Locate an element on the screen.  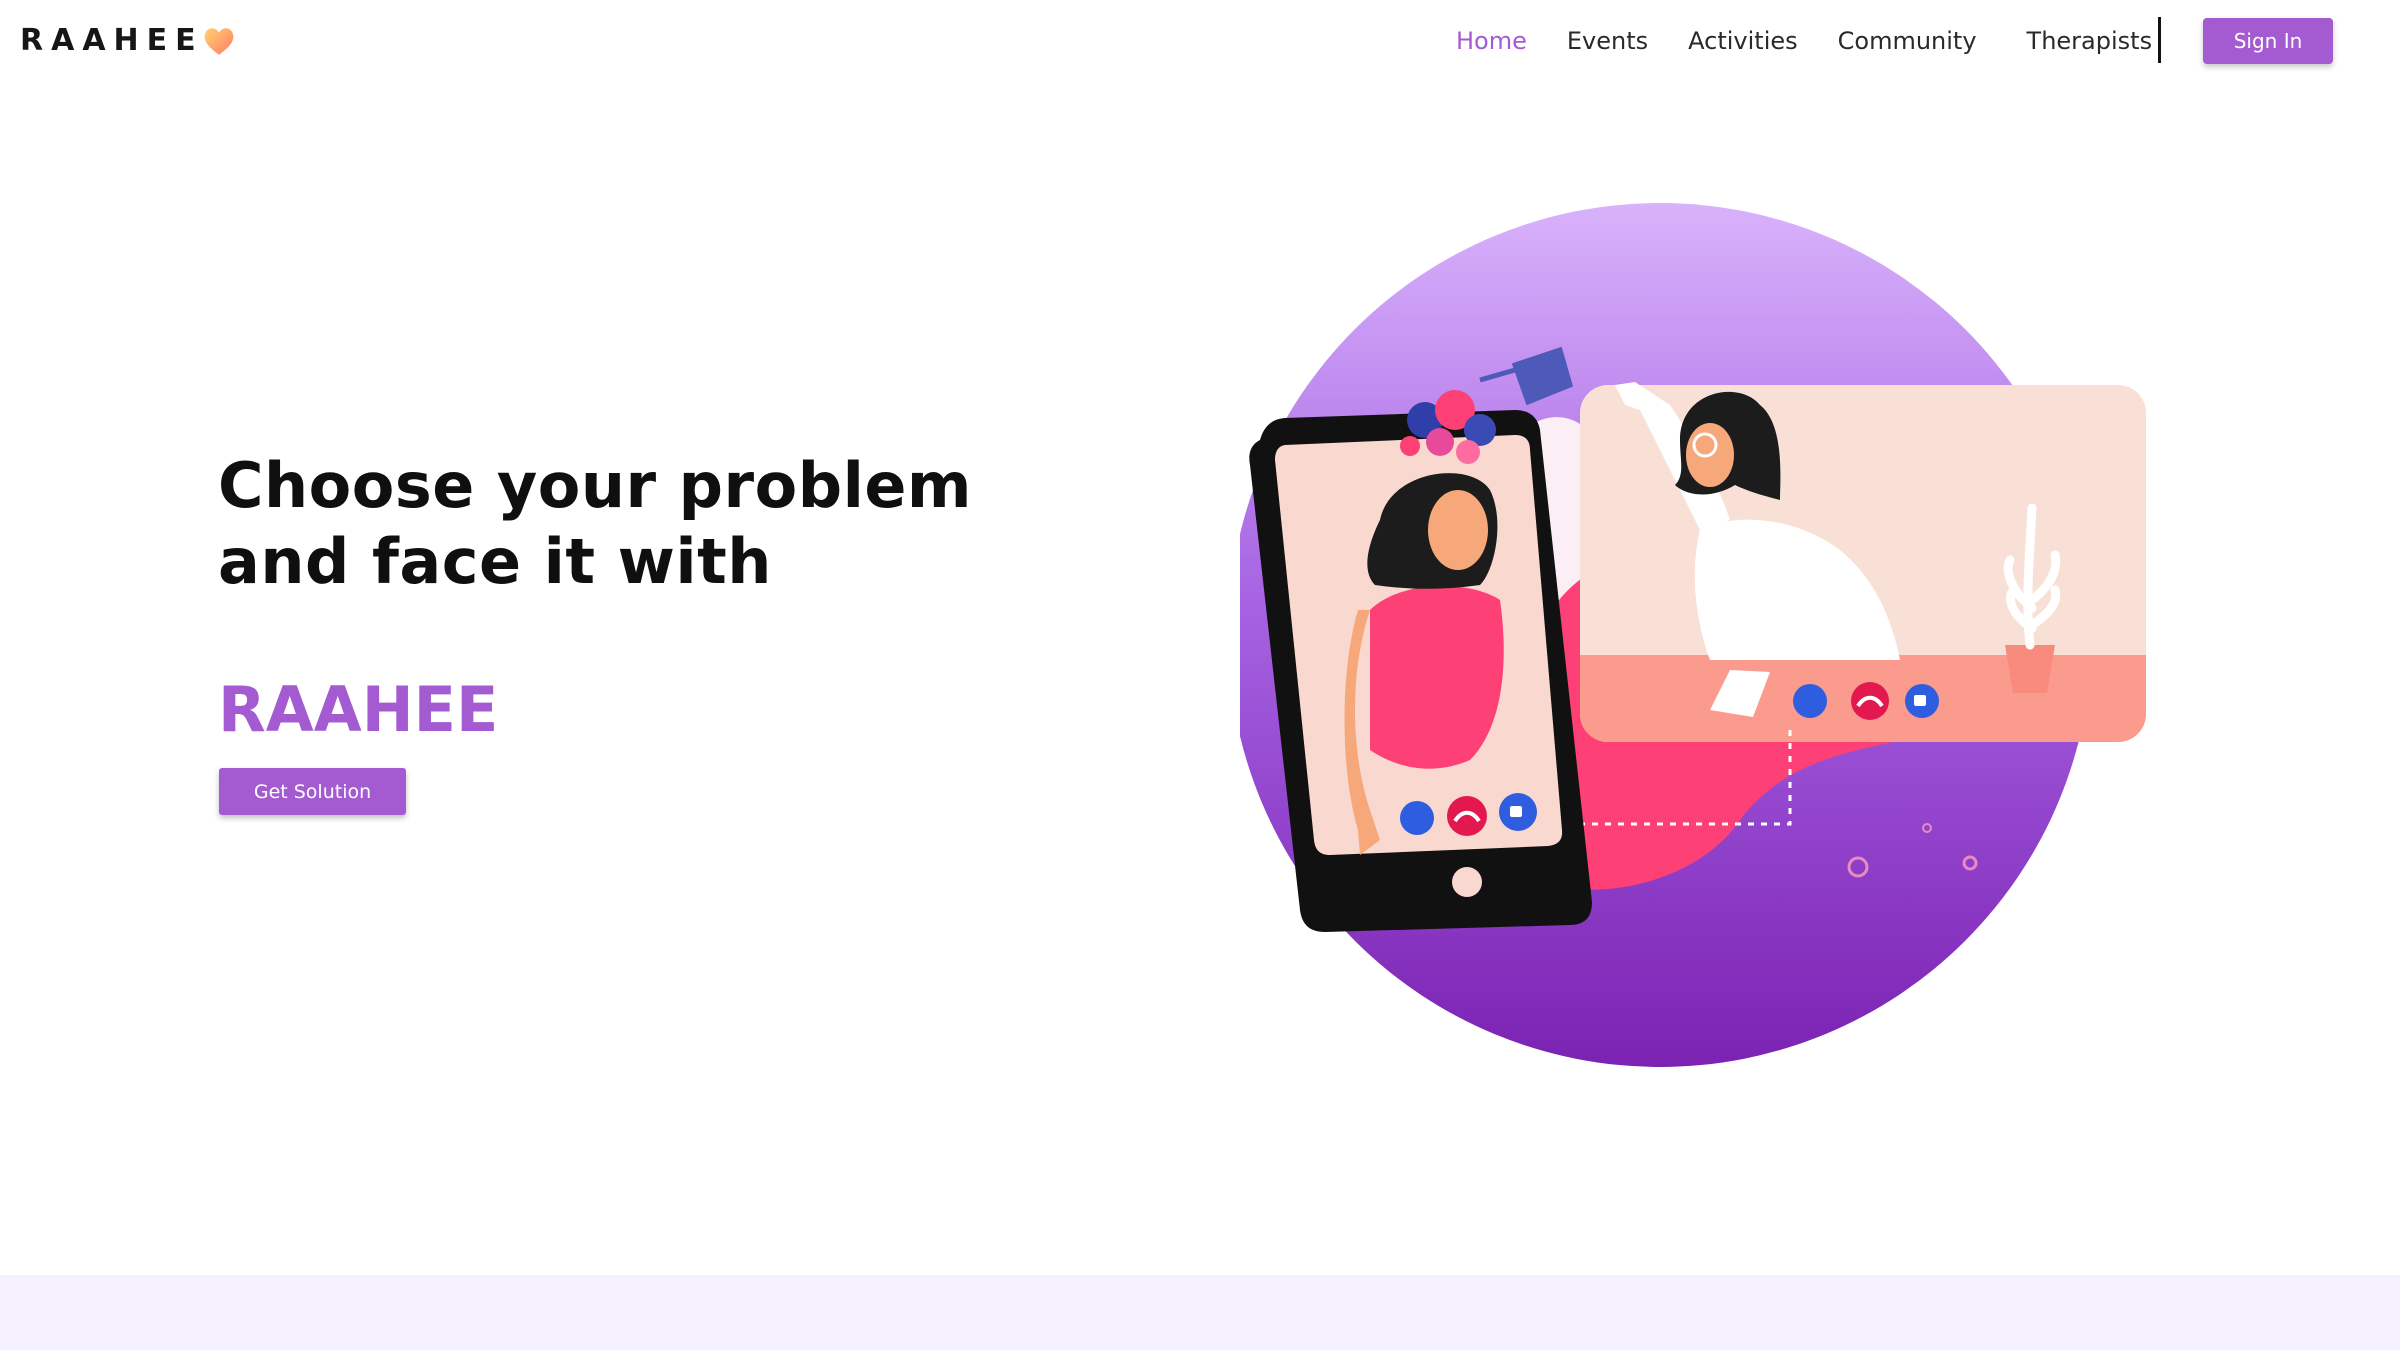
nav-link-therapists: Therapists is located at coordinates (2090, 41).